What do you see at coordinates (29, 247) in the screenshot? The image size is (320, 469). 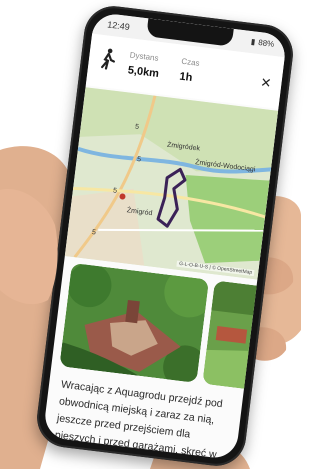 I see `thumb` at bounding box center [29, 247].